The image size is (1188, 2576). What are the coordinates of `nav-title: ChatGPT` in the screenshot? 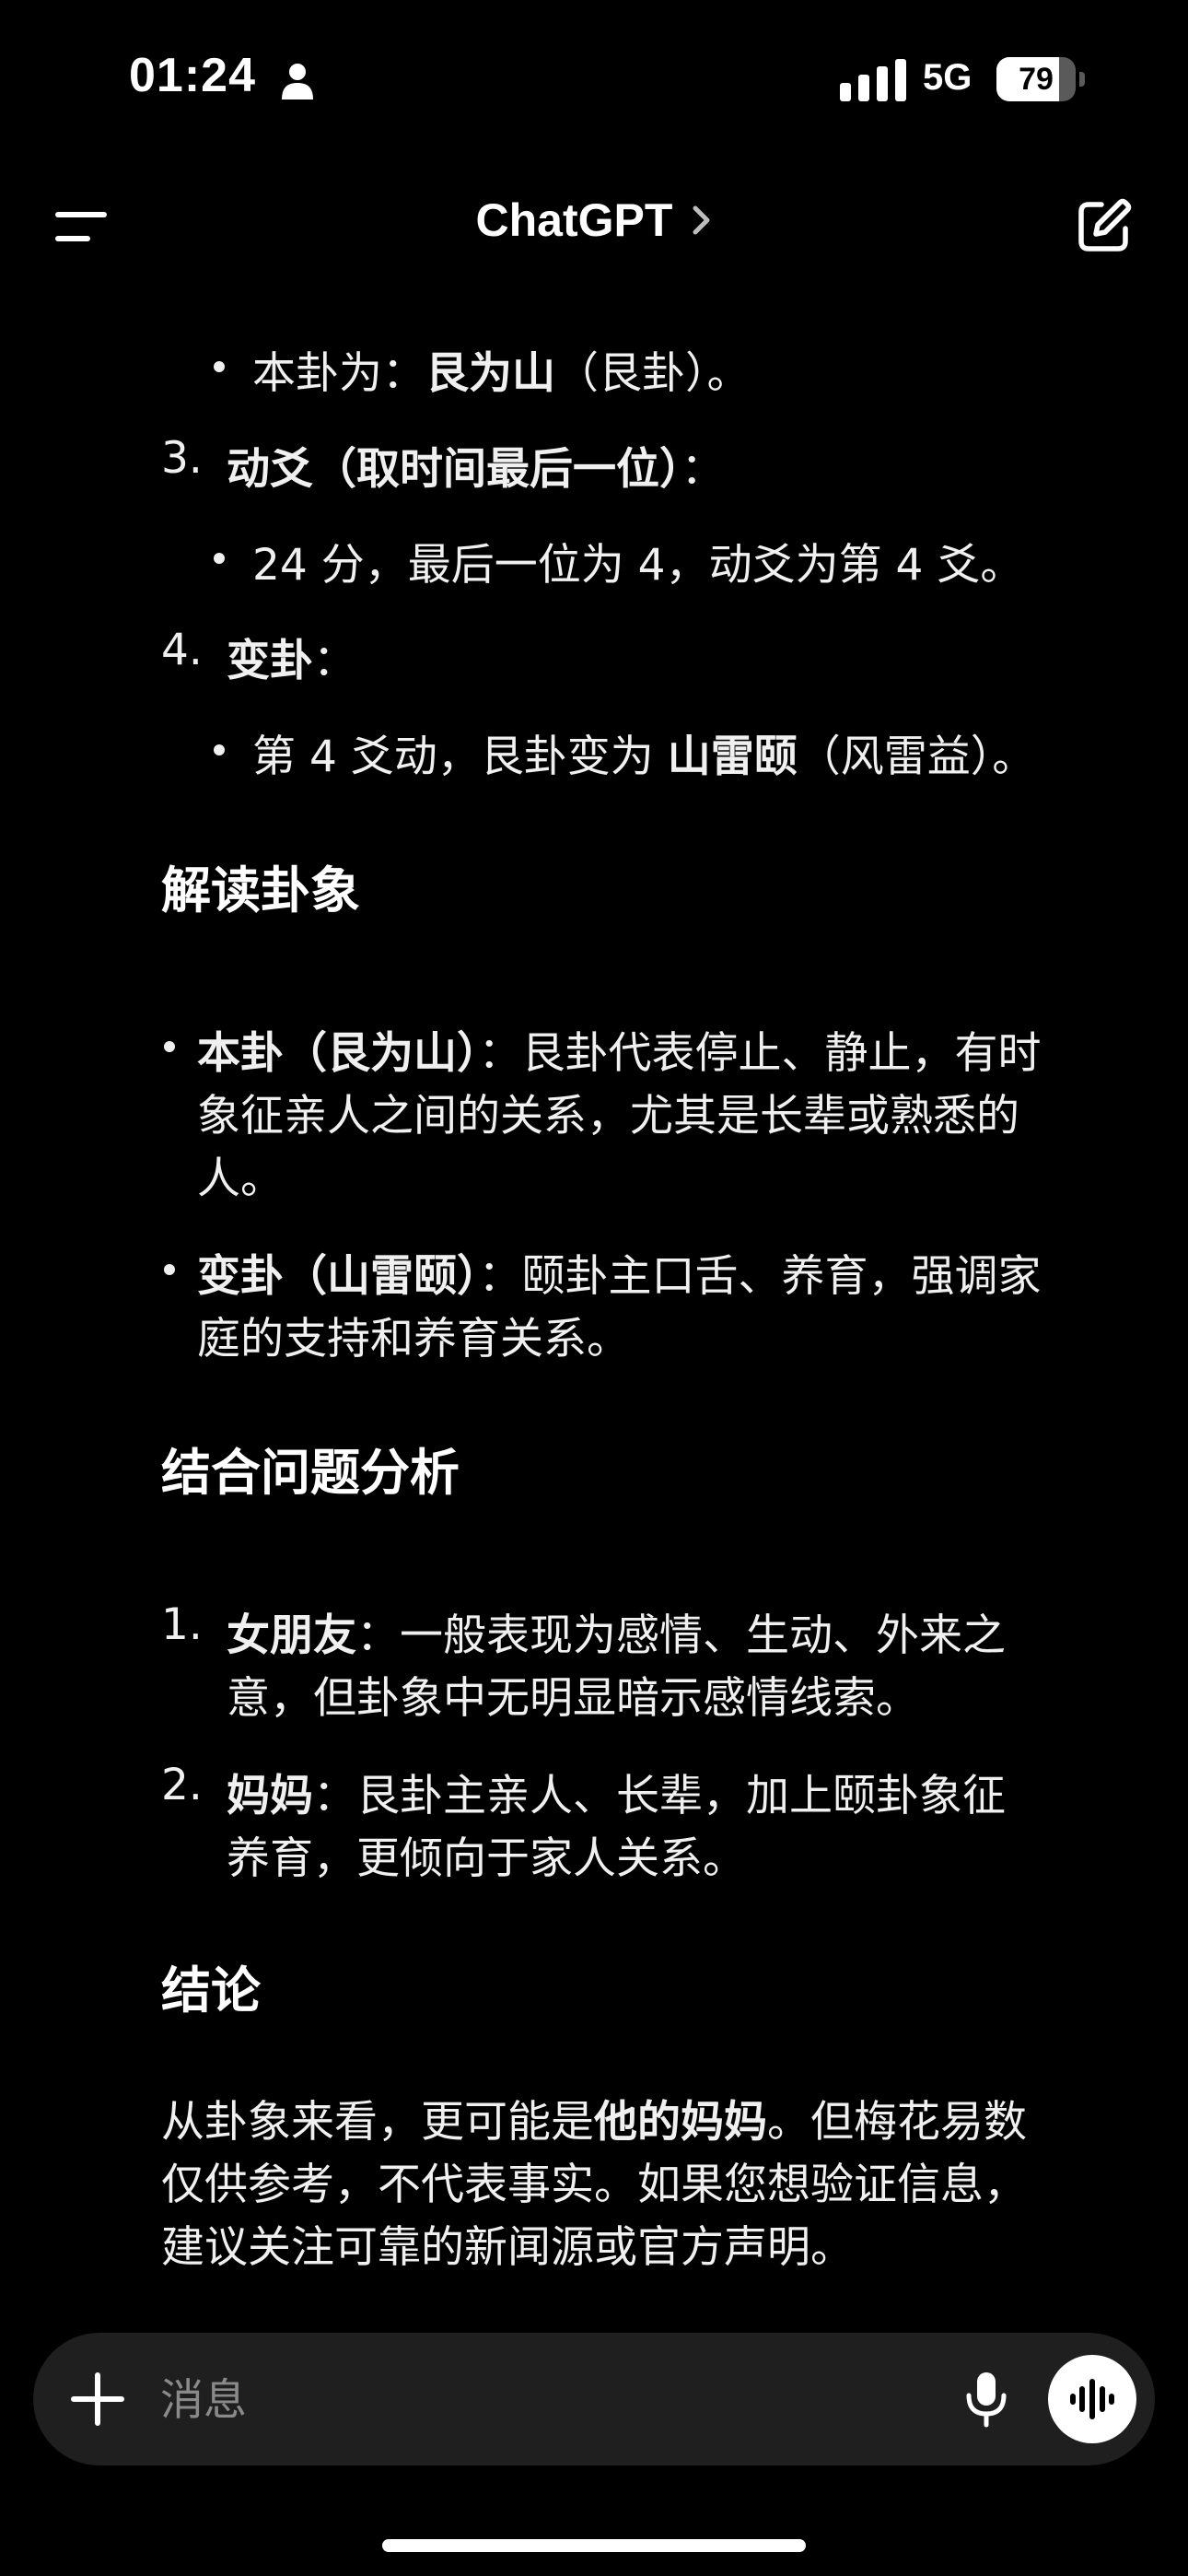 It's located at (574, 220).